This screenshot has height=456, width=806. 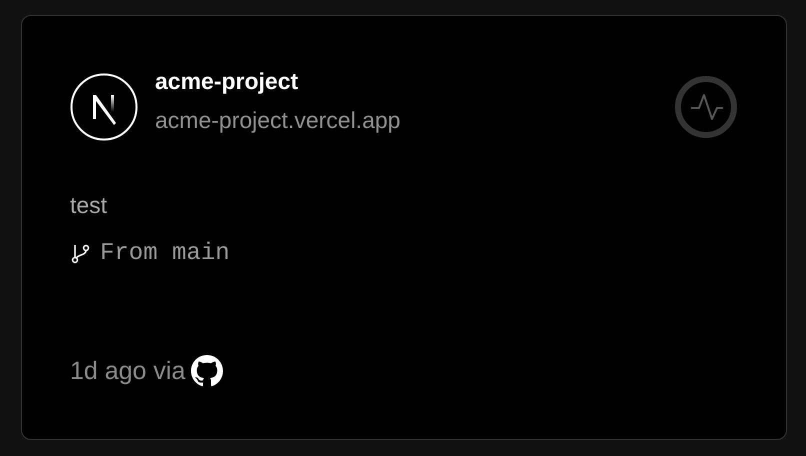 I want to click on project-name: acme-project, so click(x=414, y=81).